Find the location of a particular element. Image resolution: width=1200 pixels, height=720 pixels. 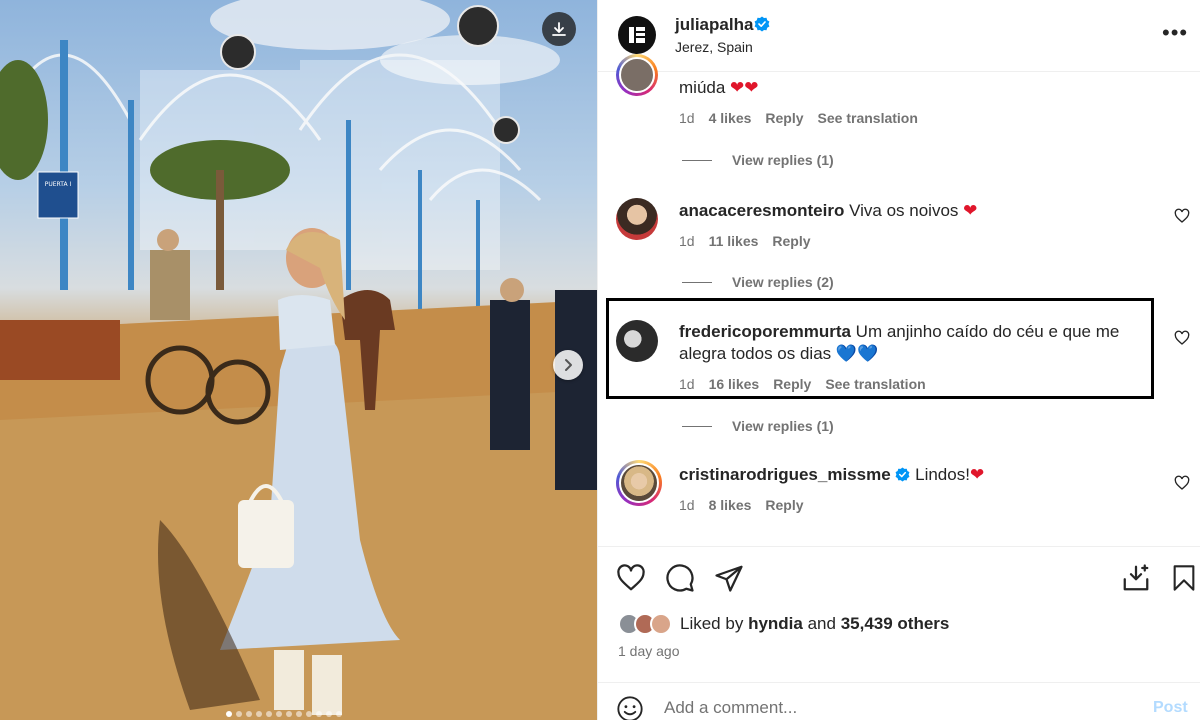

commenter-username: anacaceresmonteiro is located at coordinates (761, 210).